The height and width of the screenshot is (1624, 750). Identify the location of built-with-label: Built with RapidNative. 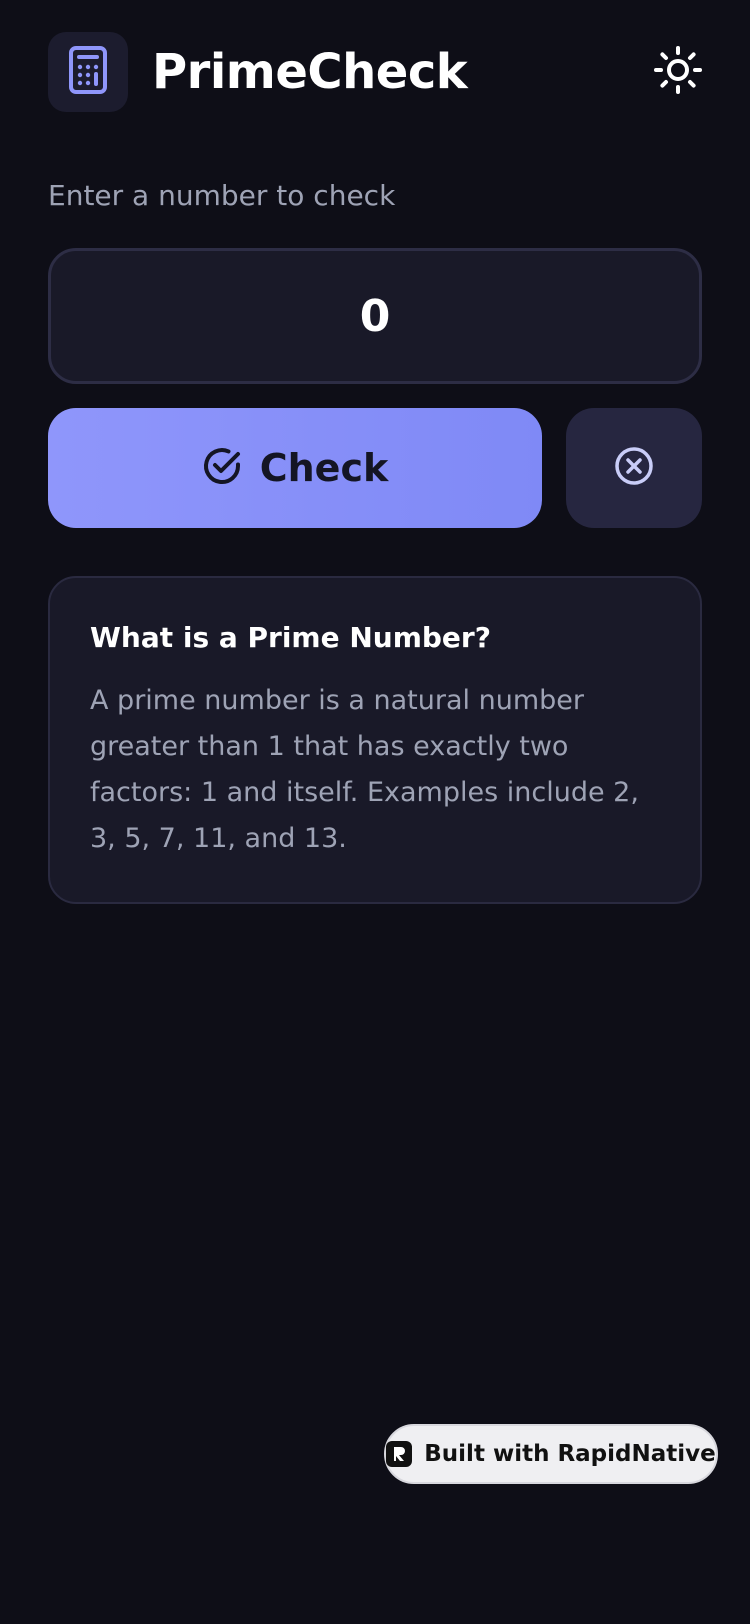
(570, 1454).